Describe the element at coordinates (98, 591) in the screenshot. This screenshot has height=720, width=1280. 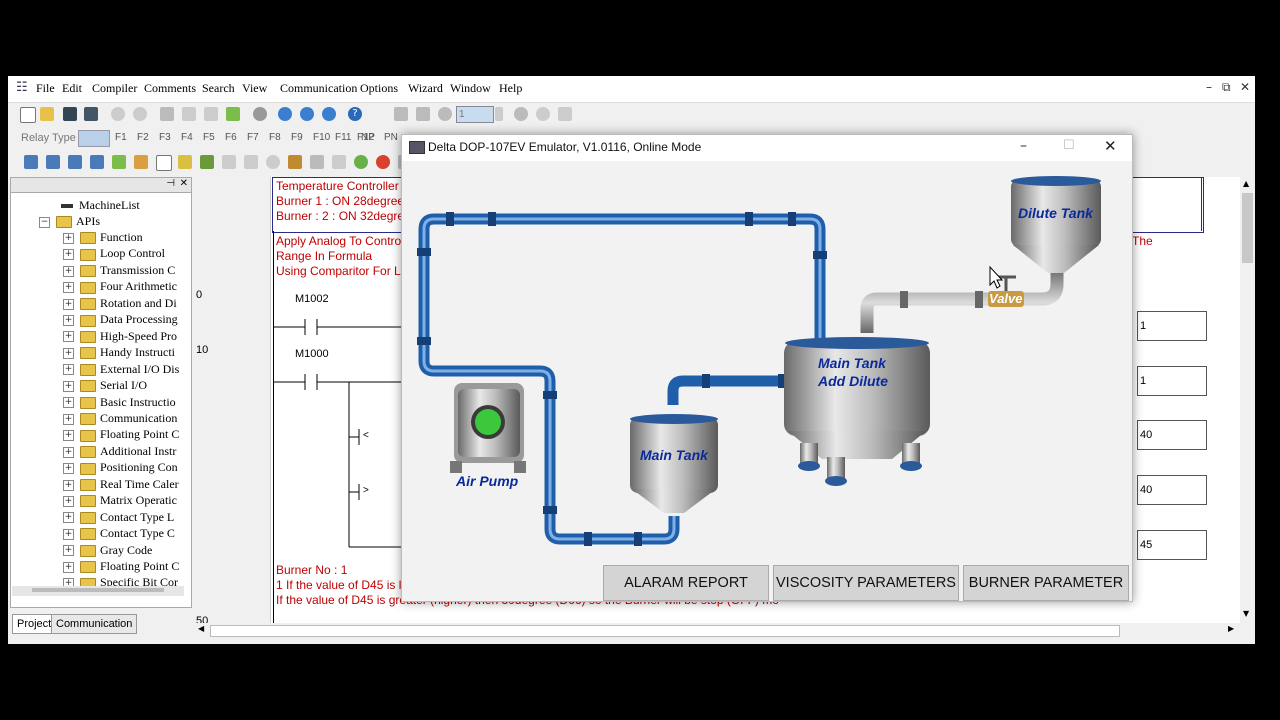
I see `tree-scrollbar` at that location.